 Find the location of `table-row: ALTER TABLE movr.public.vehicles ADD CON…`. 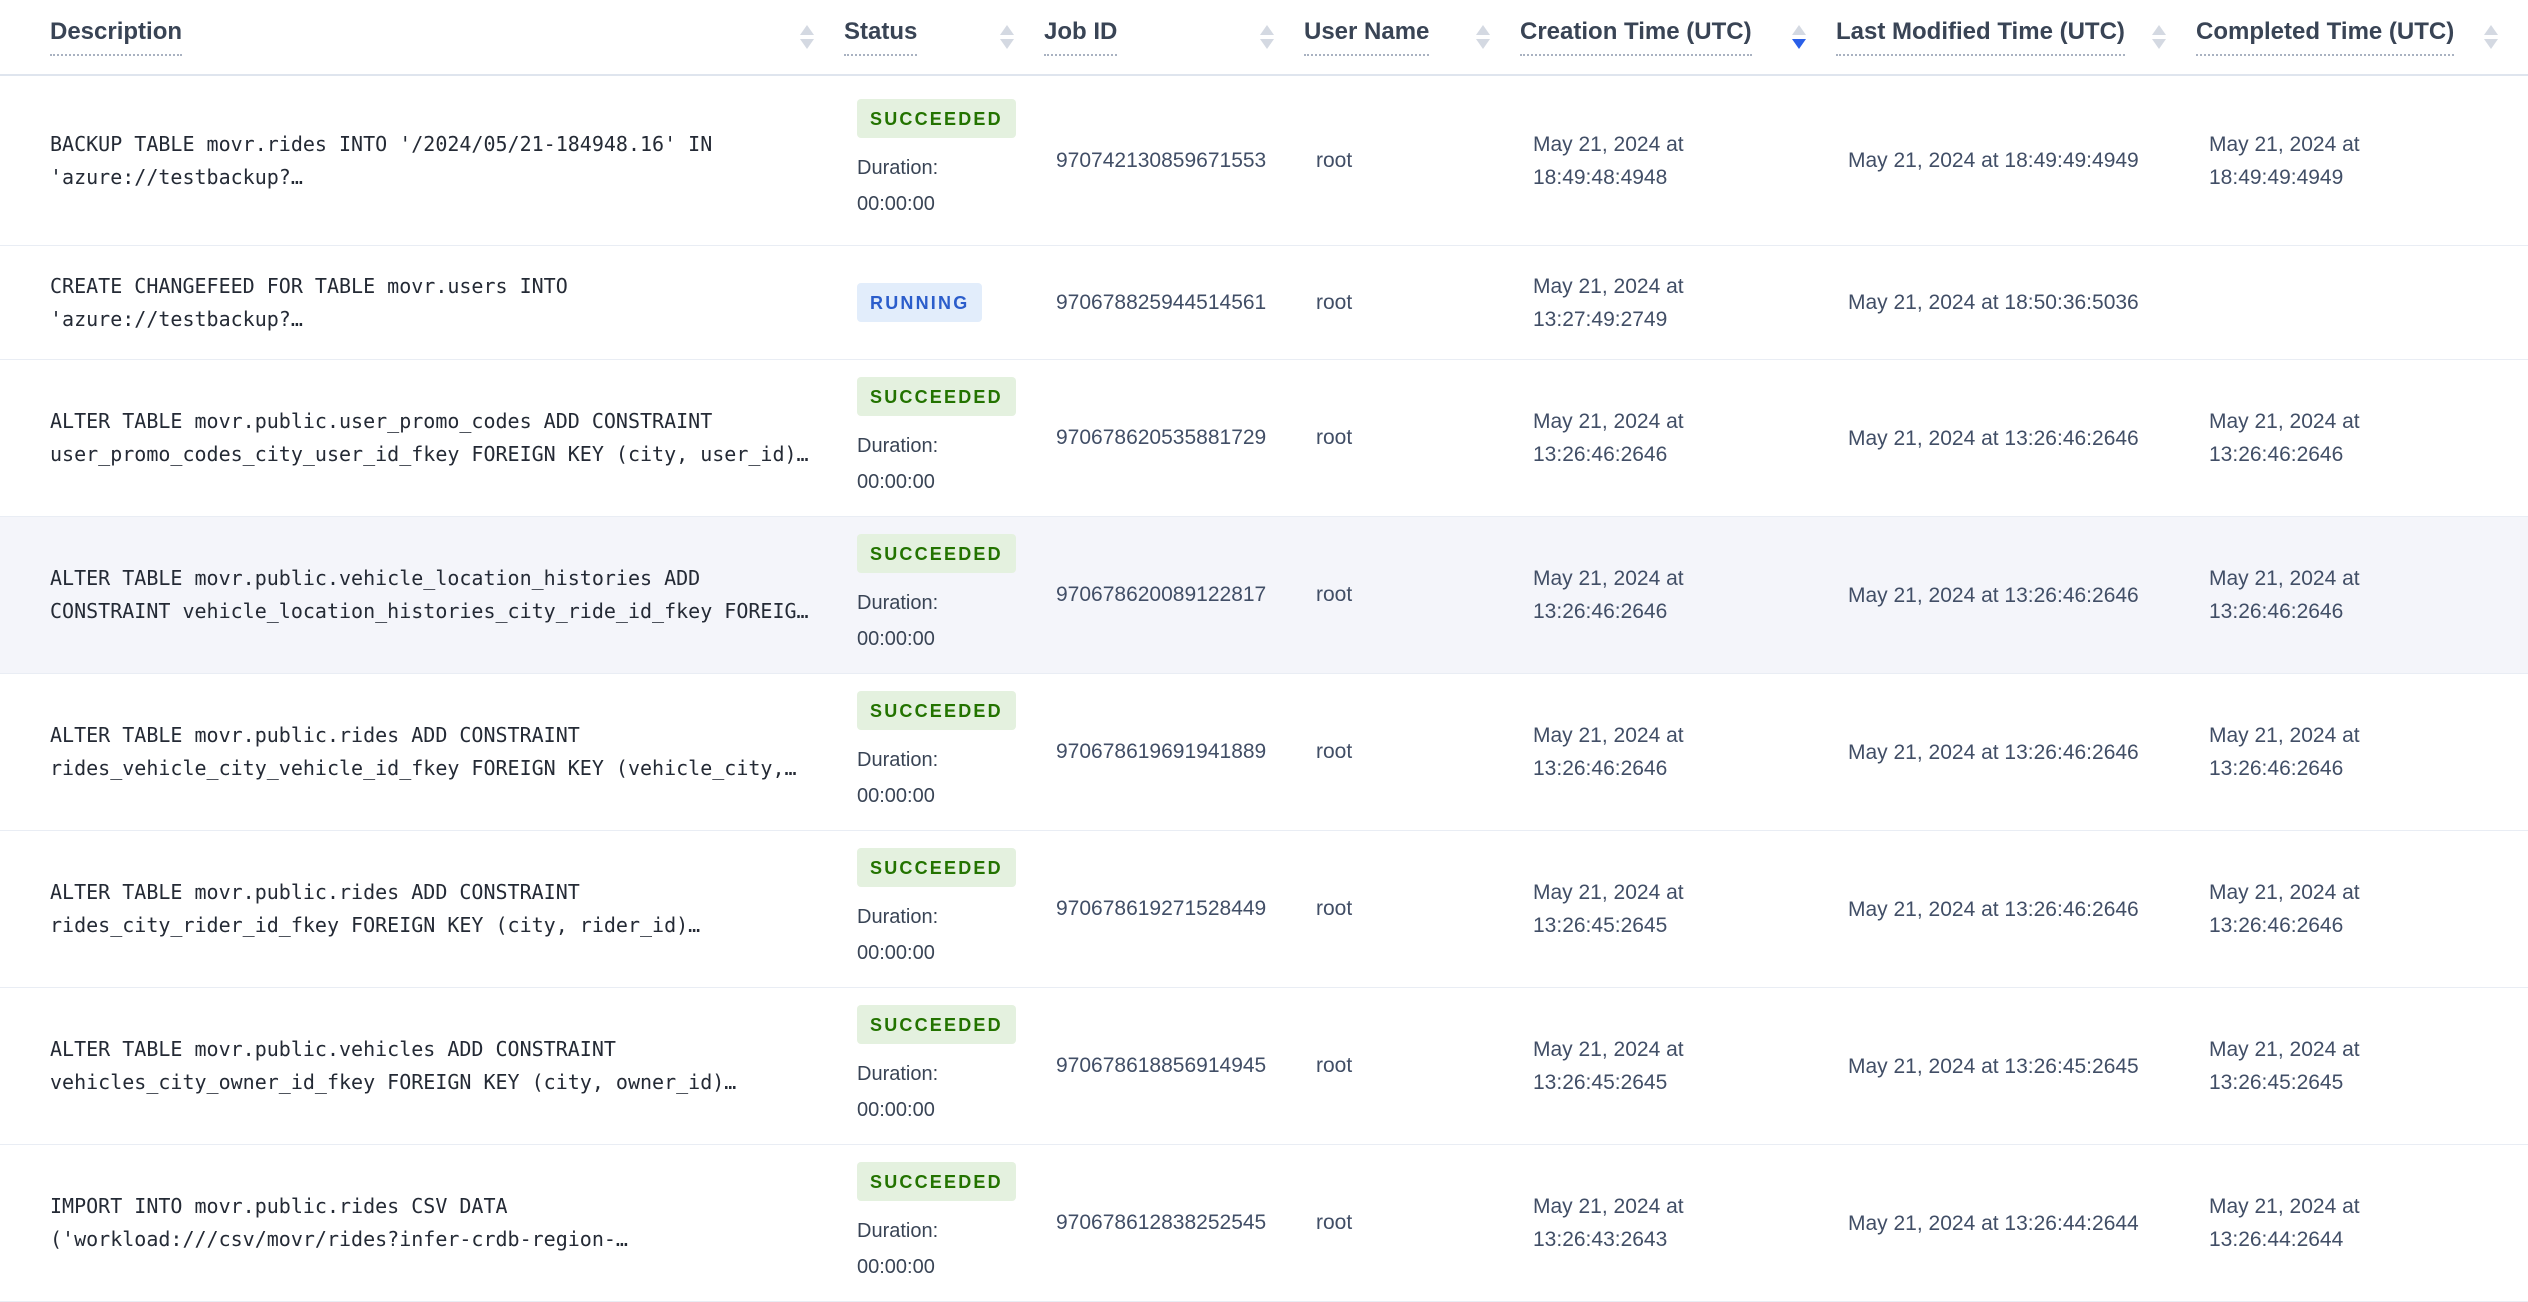

table-row: ALTER TABLE movr.public.vehicles ADD CON… is located at coordinates (1264, 1066).